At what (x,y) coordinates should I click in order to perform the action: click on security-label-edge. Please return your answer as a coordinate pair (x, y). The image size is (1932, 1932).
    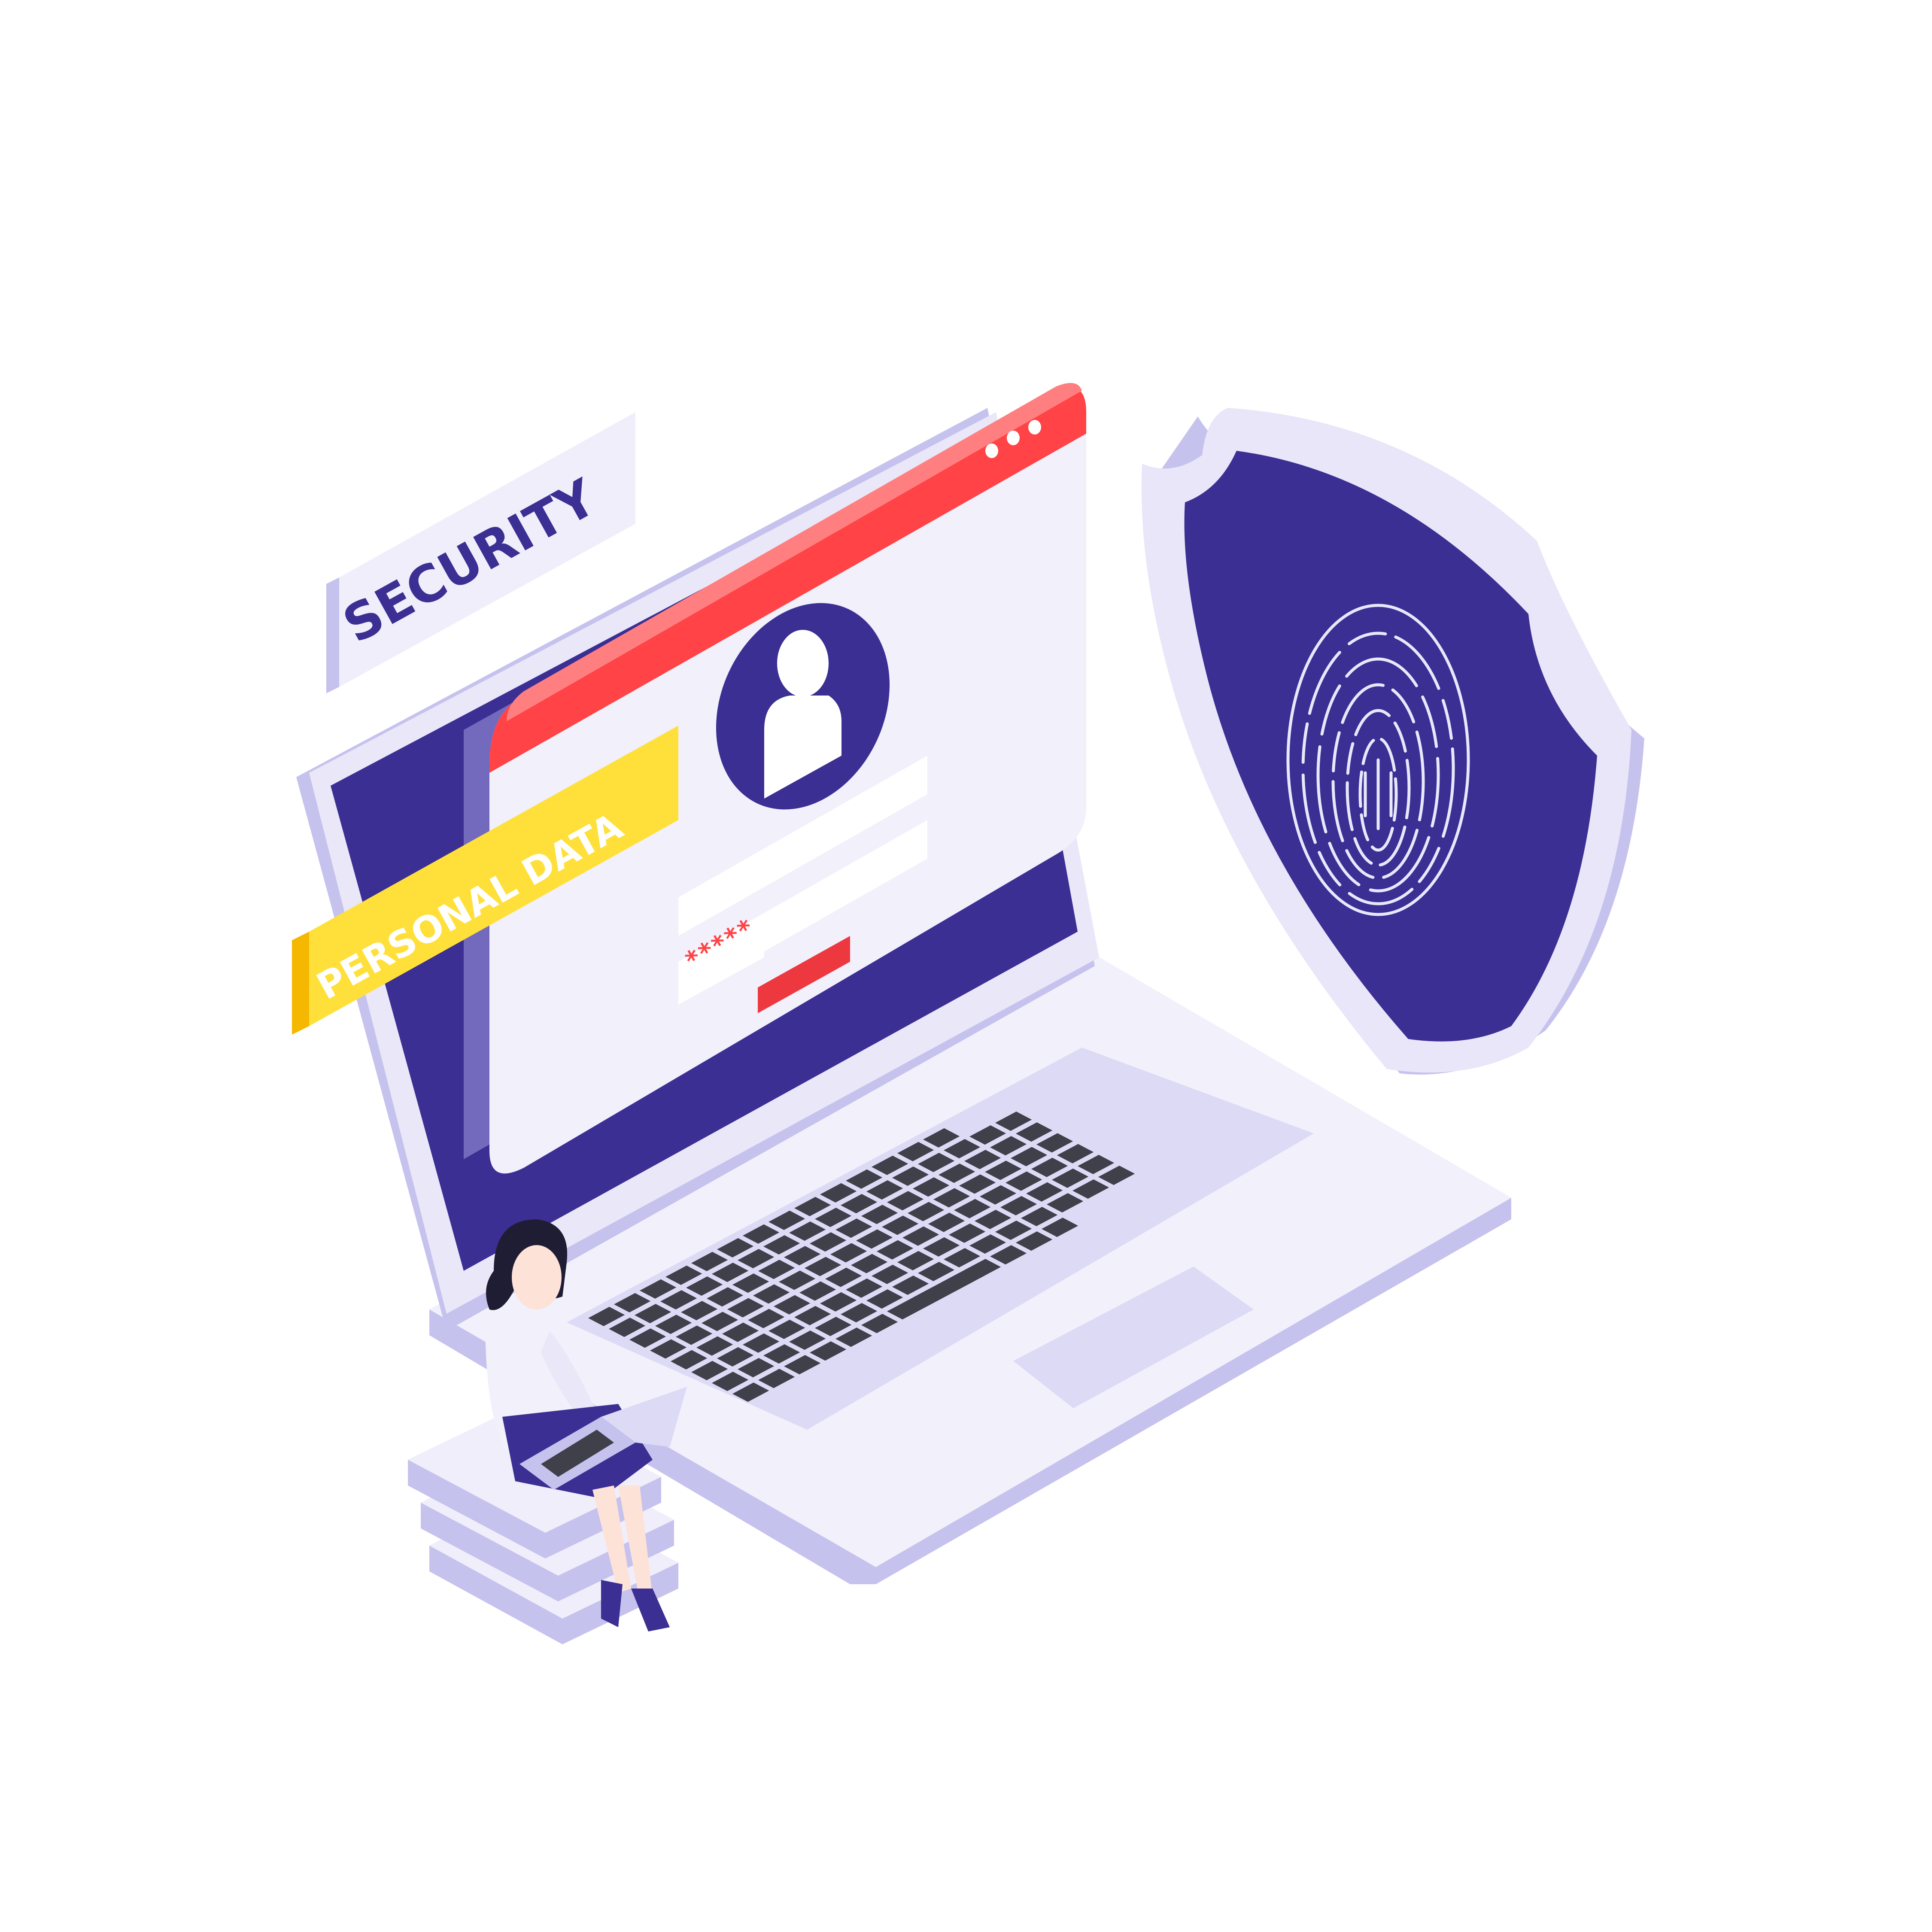
    Looking at the image, I should click on (333, 635).